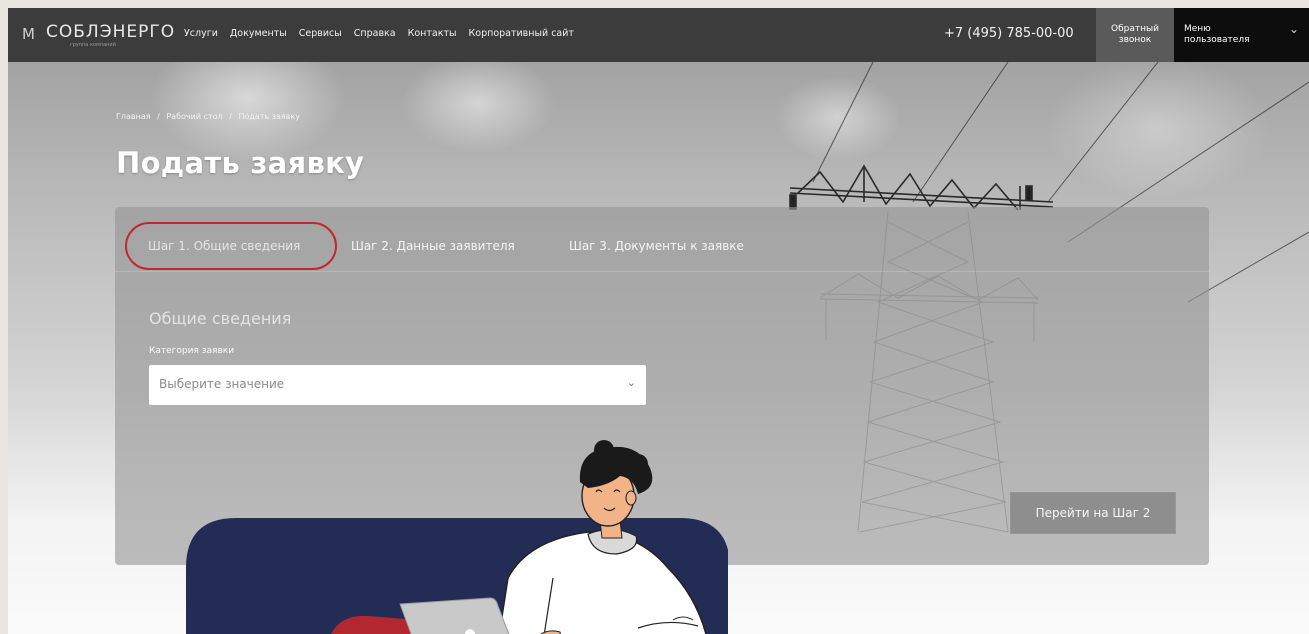  I want to click on user-menu-label: Меню пользователя, so click(1217, 34).